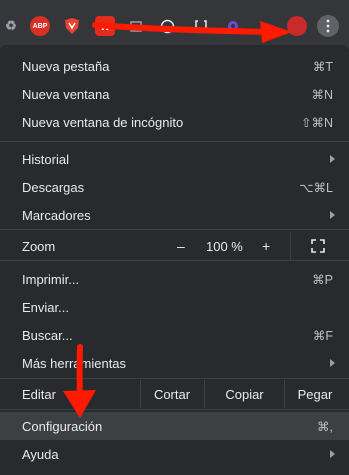 Image resolution: width=349 pixels, height=475 pixels. Describe the element at coordinates (192, 32) in the screenshot. I see `horizontal-arrow-annotation` at that location.